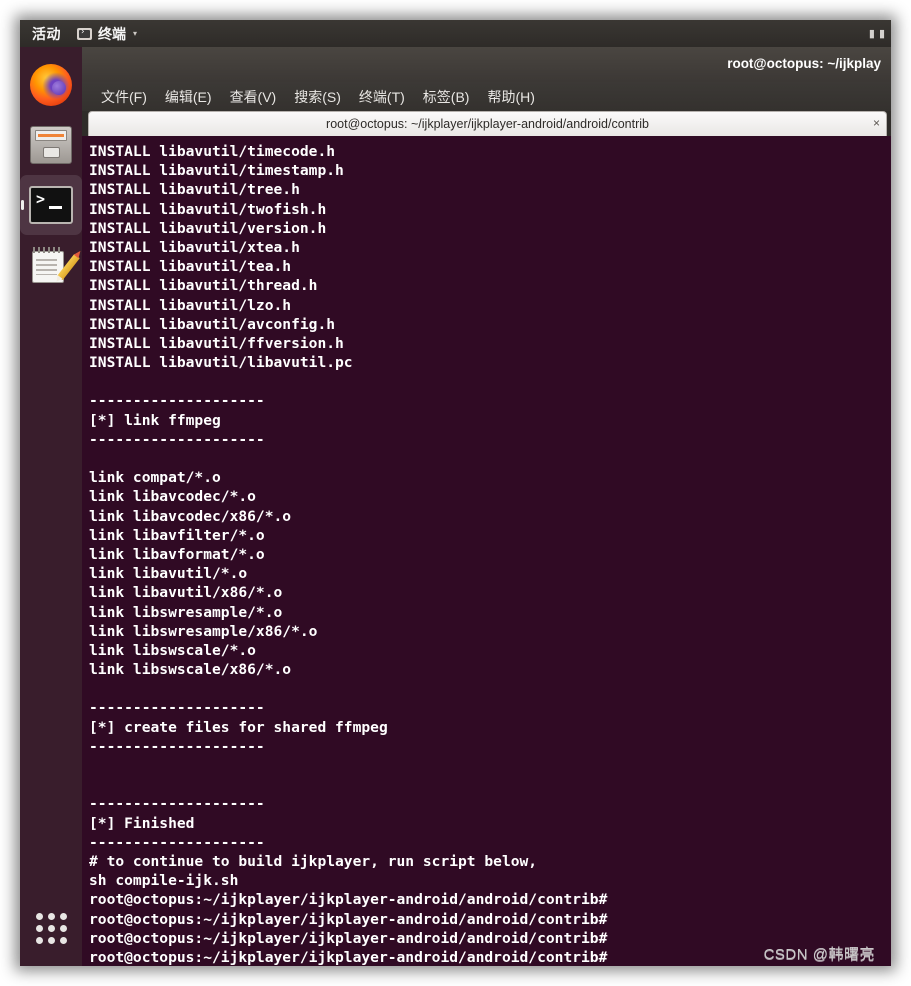  Describe the element at coordinates (190, 670) in the screenshot. I see `terminal-line: link libswscale/x86/*.o` at that location.